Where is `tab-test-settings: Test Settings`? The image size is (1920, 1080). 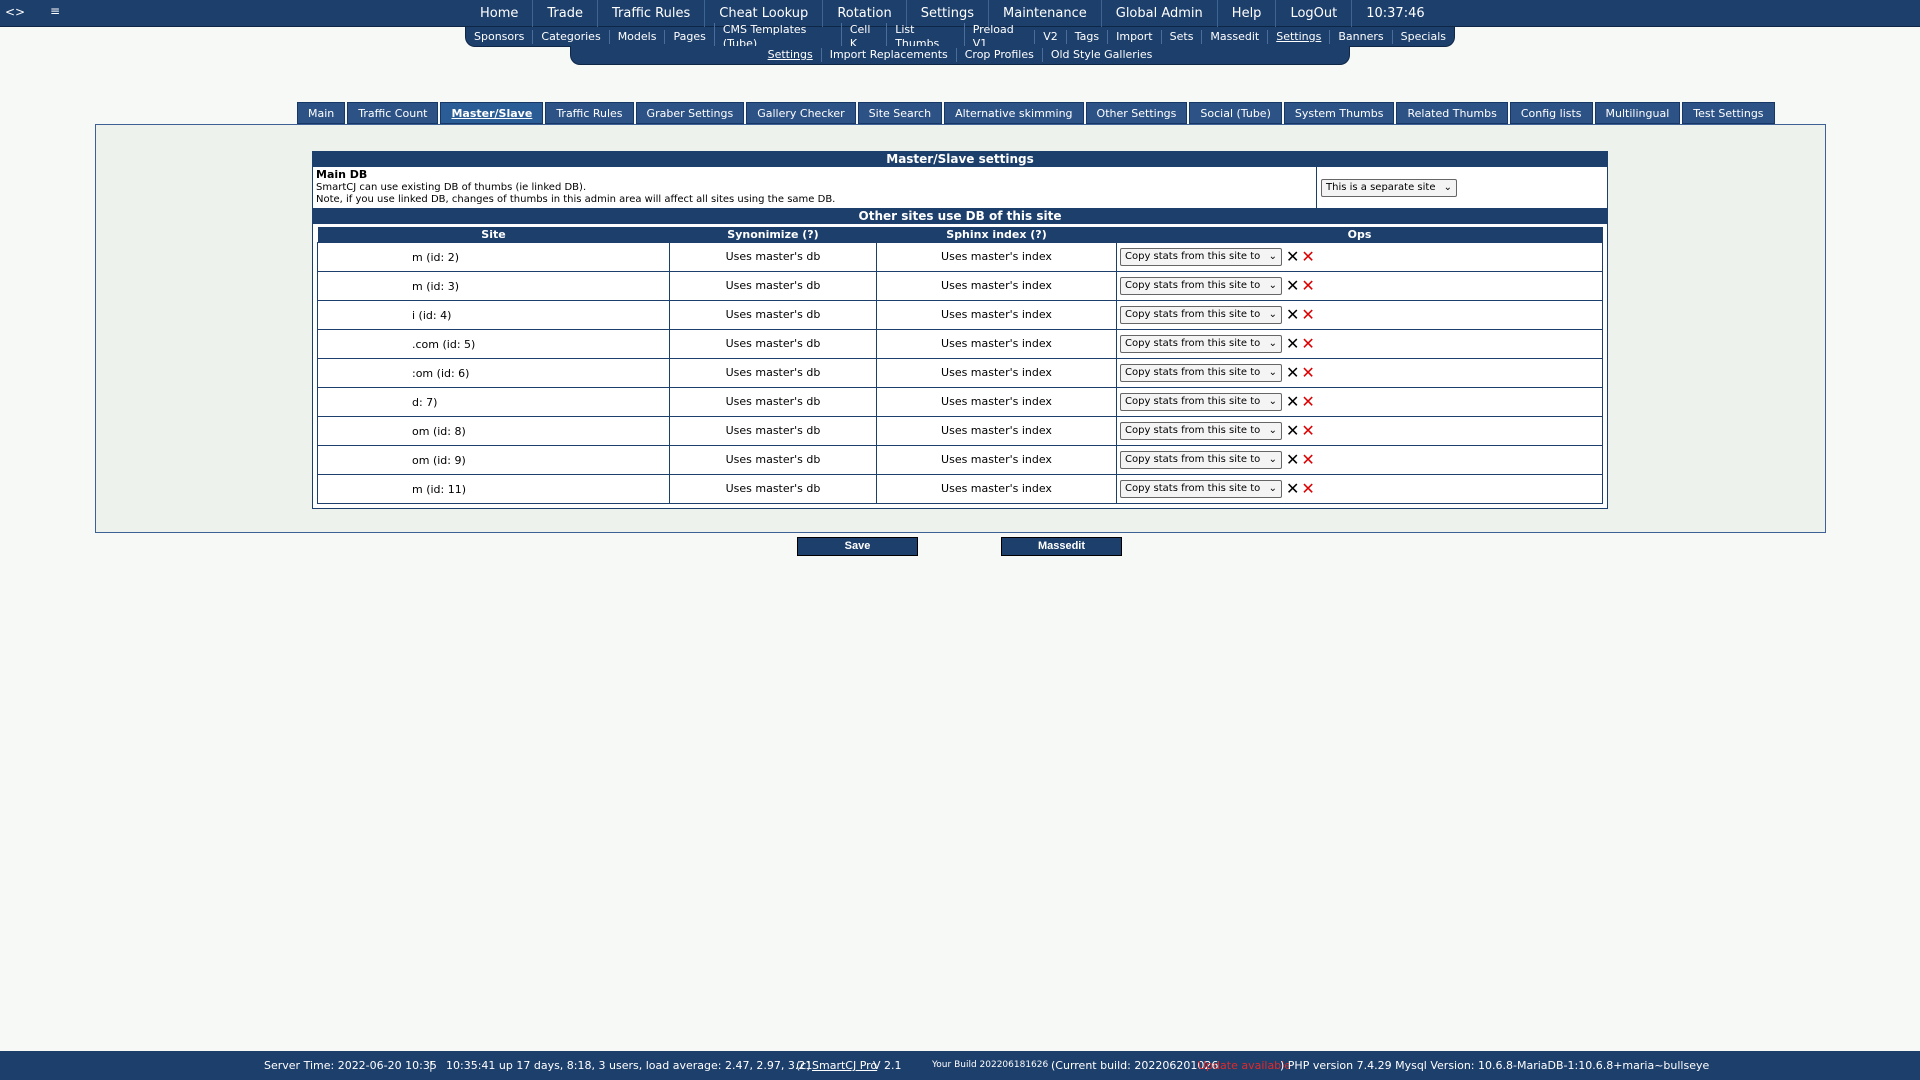
tab-test-settings: Test Settings is located at coordinates (1728, 113).